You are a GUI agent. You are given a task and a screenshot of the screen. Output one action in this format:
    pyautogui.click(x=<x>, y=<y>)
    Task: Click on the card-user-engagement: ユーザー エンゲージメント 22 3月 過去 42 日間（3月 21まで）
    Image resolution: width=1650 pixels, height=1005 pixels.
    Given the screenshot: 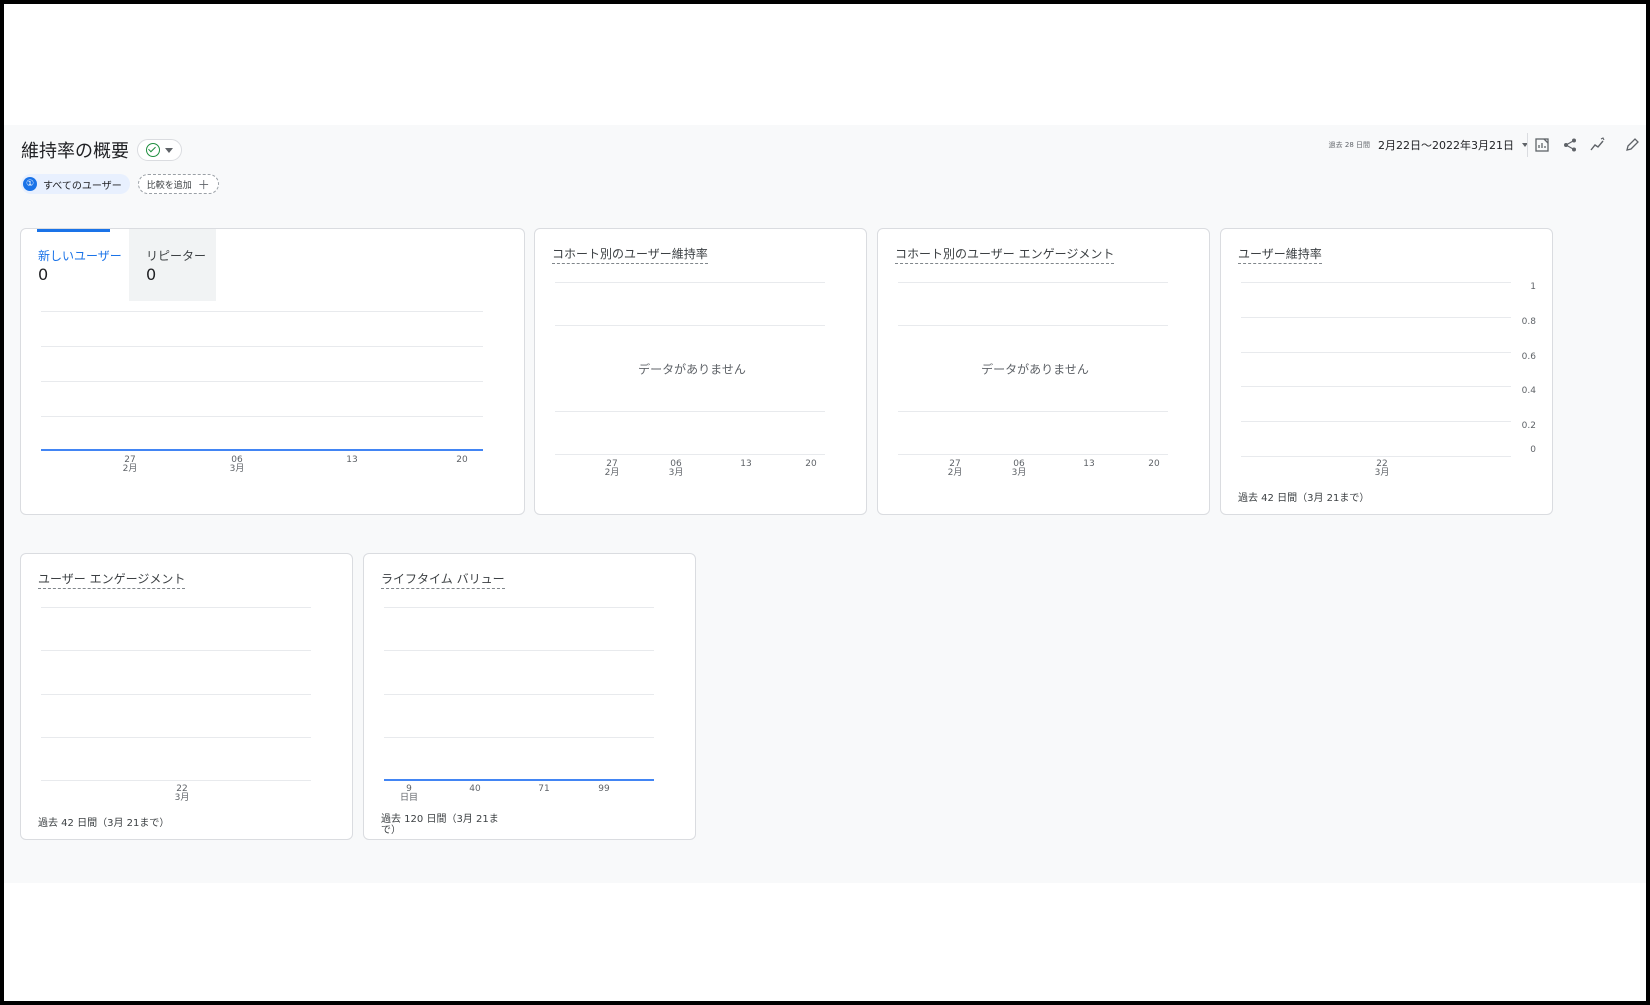 What is the action you would take?
    pyautogui.click(x=186, y=696)
    